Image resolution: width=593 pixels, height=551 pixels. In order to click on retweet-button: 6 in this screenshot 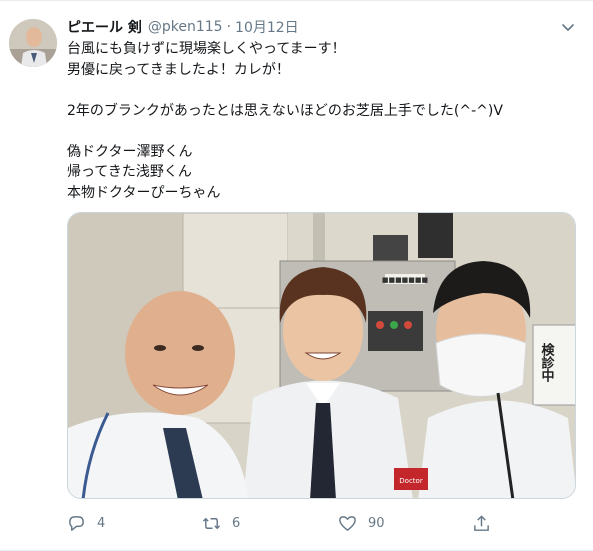, I will do `click(221, 523)`.